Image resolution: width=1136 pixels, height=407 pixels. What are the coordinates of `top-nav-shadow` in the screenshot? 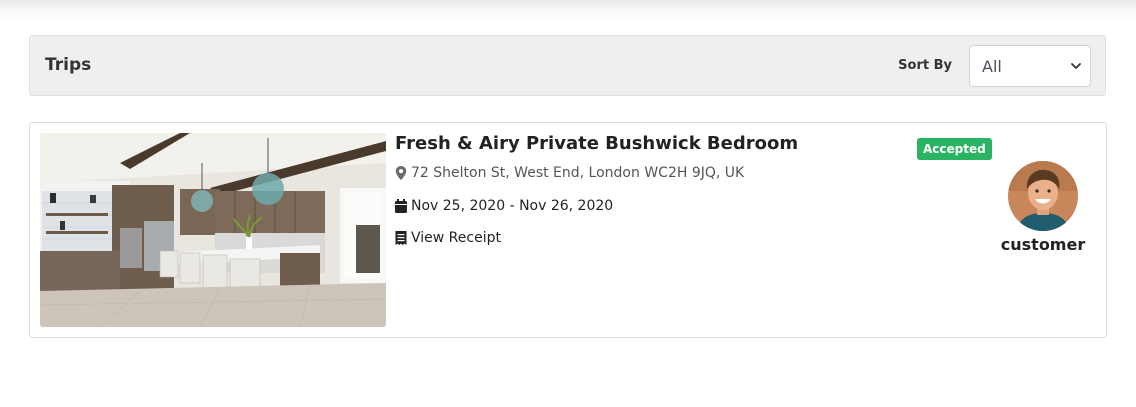 It's located at (568, 11).